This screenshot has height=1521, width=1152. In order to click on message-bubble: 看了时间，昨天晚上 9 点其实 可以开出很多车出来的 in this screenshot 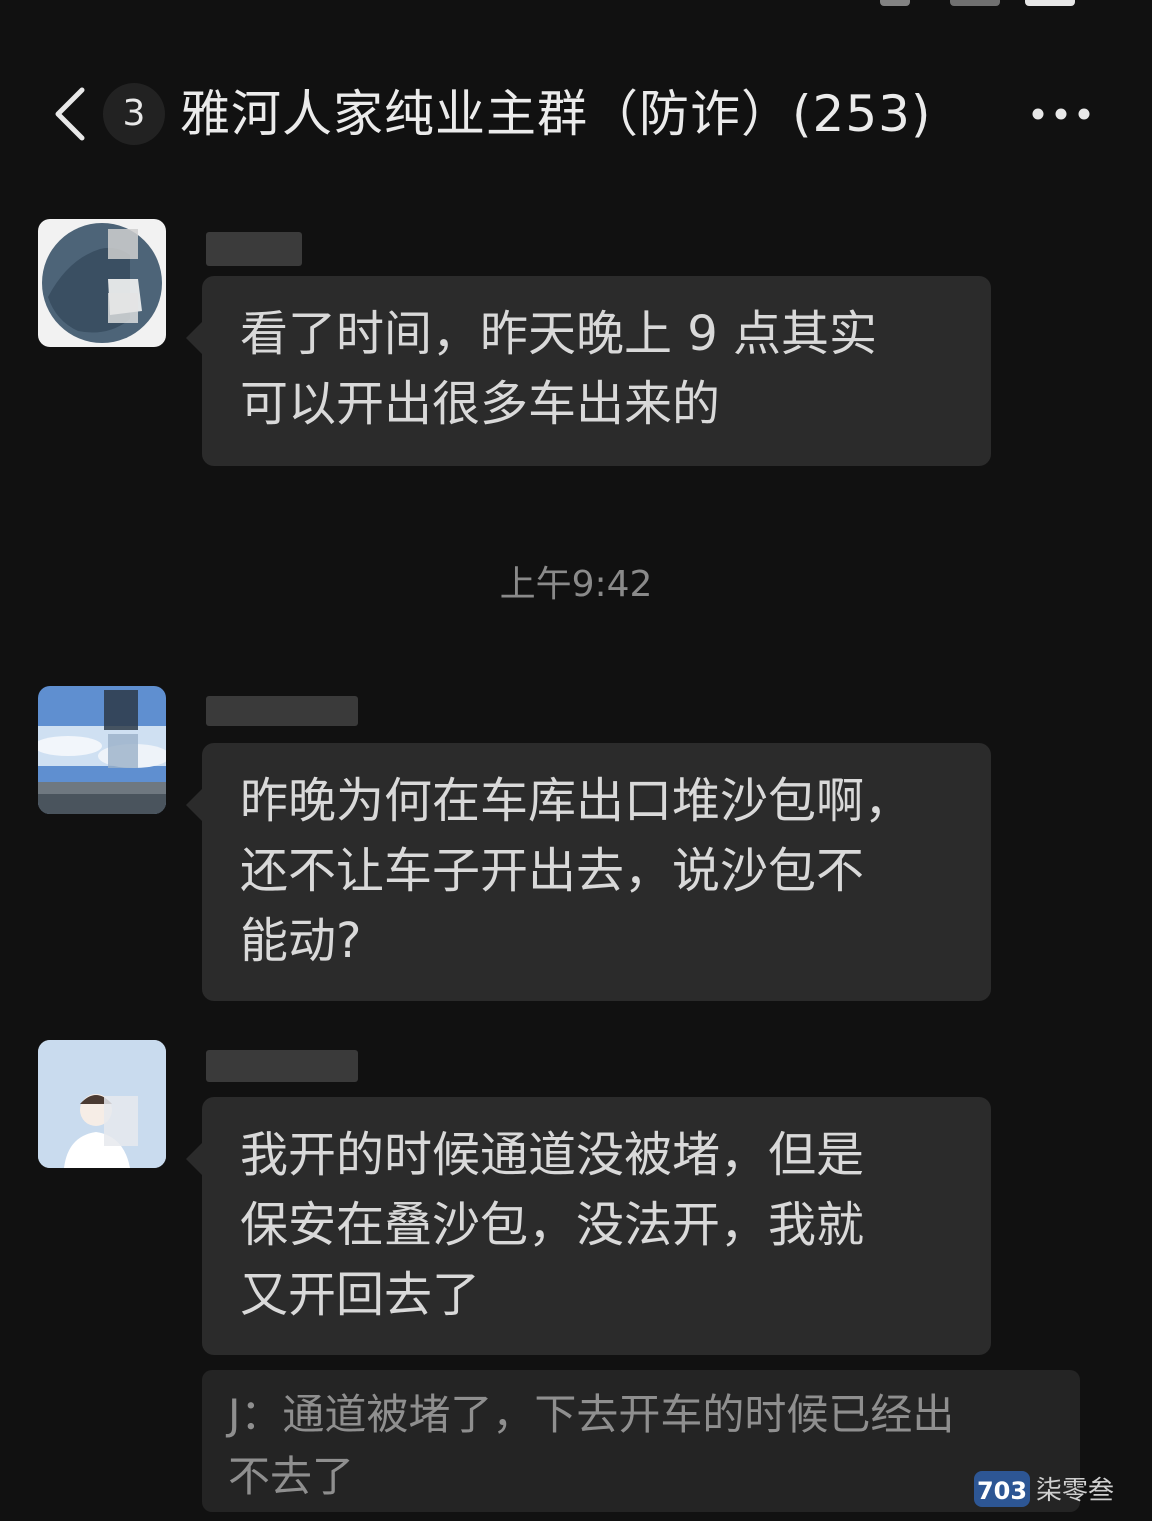, I will do `click(588, 371)`.